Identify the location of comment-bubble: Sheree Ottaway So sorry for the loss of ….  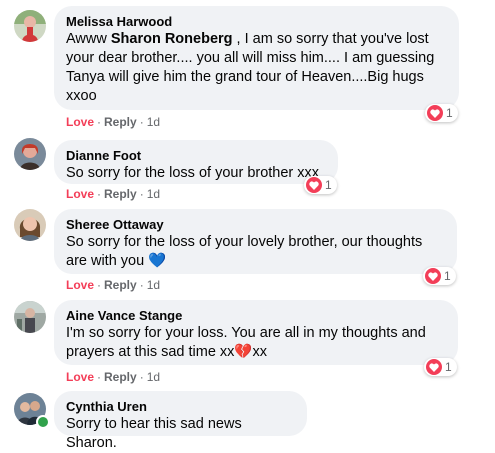
(255, 241).